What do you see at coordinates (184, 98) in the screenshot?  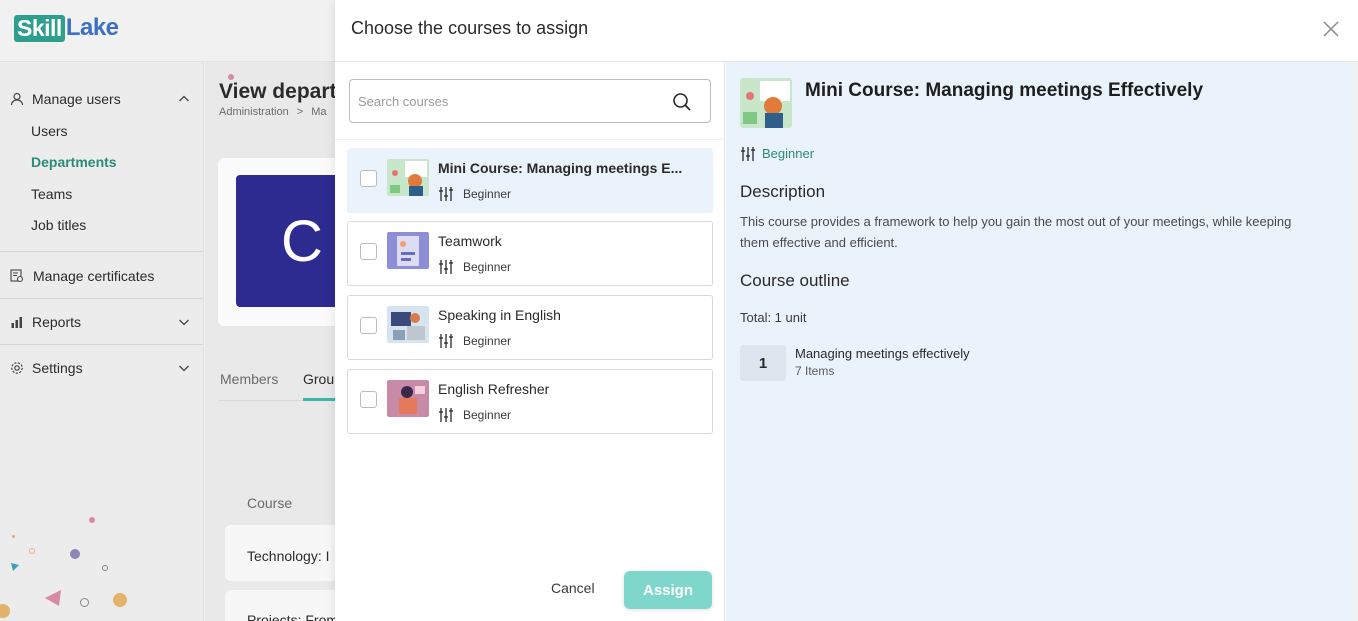 I see `chevron-up-icon` at bounding box center [184, 98].